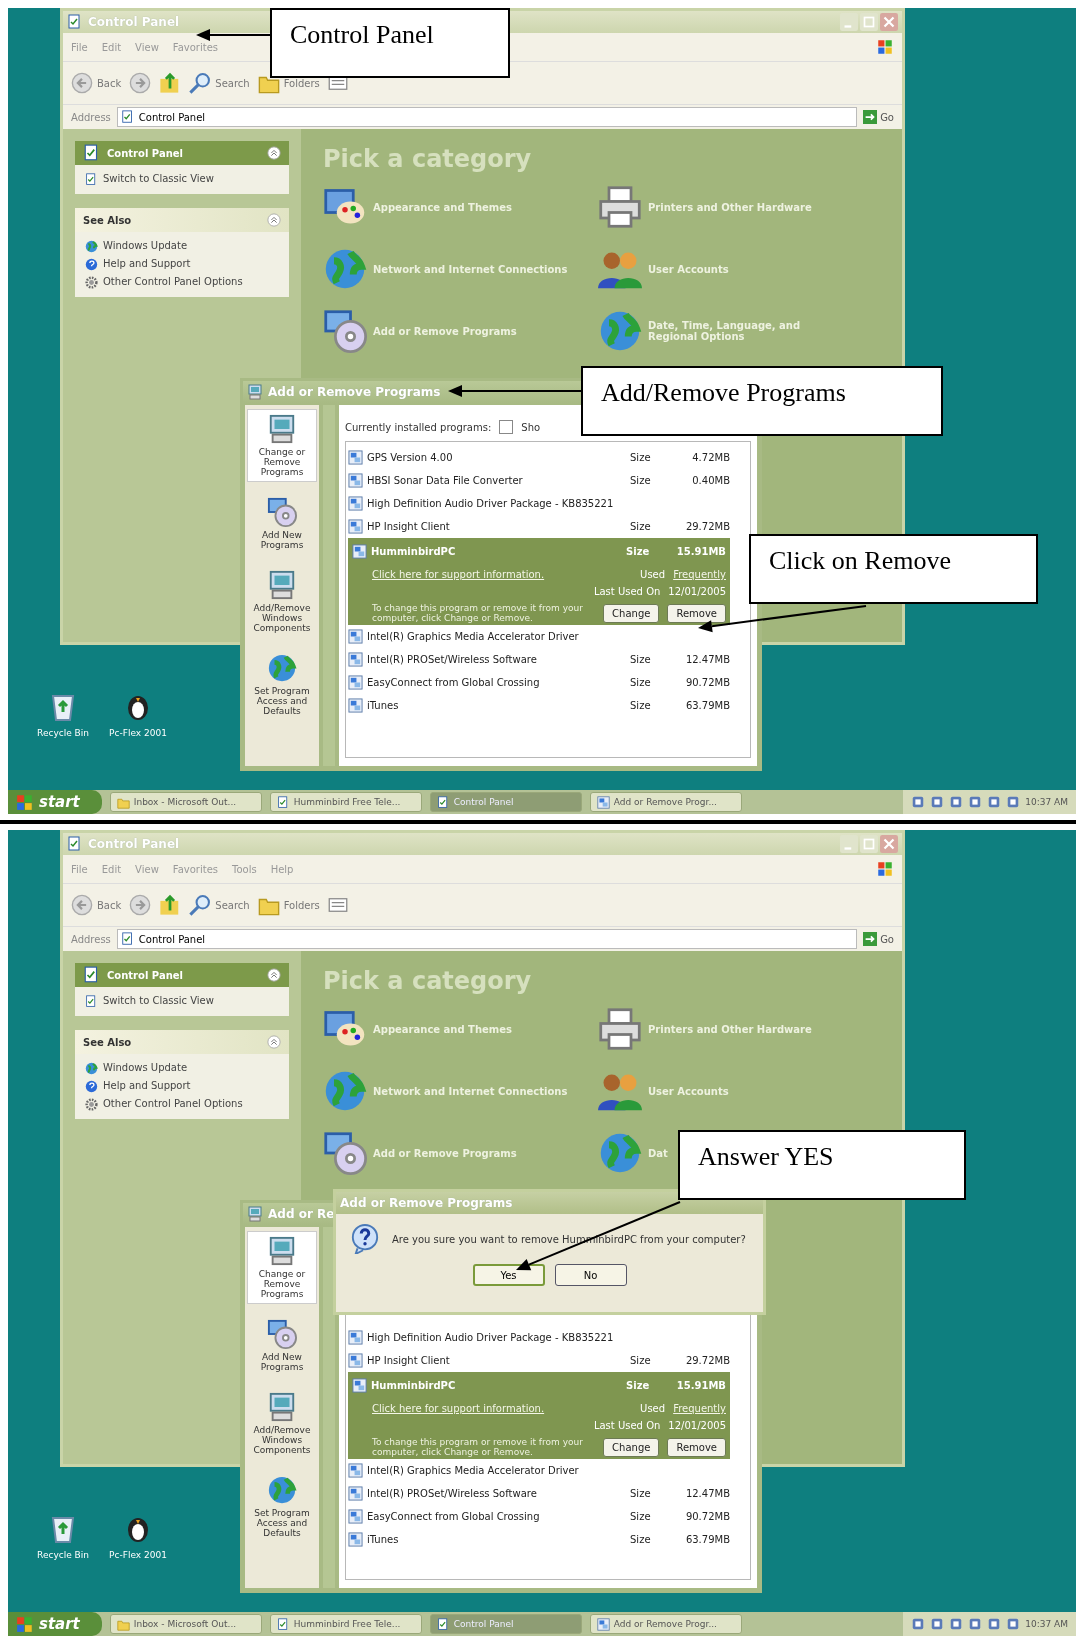  I want to click on program-row: GPS Version 4.00 Size 4.72MB, so click(539, 457).